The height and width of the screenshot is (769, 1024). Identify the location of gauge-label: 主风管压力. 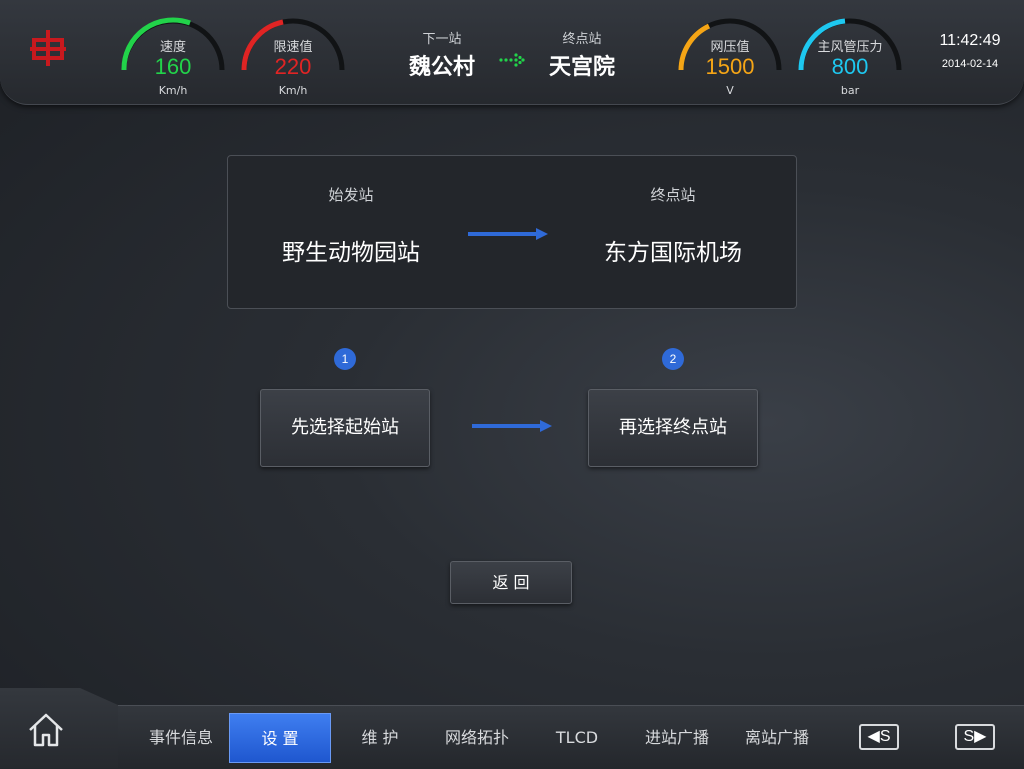
(850, 47).